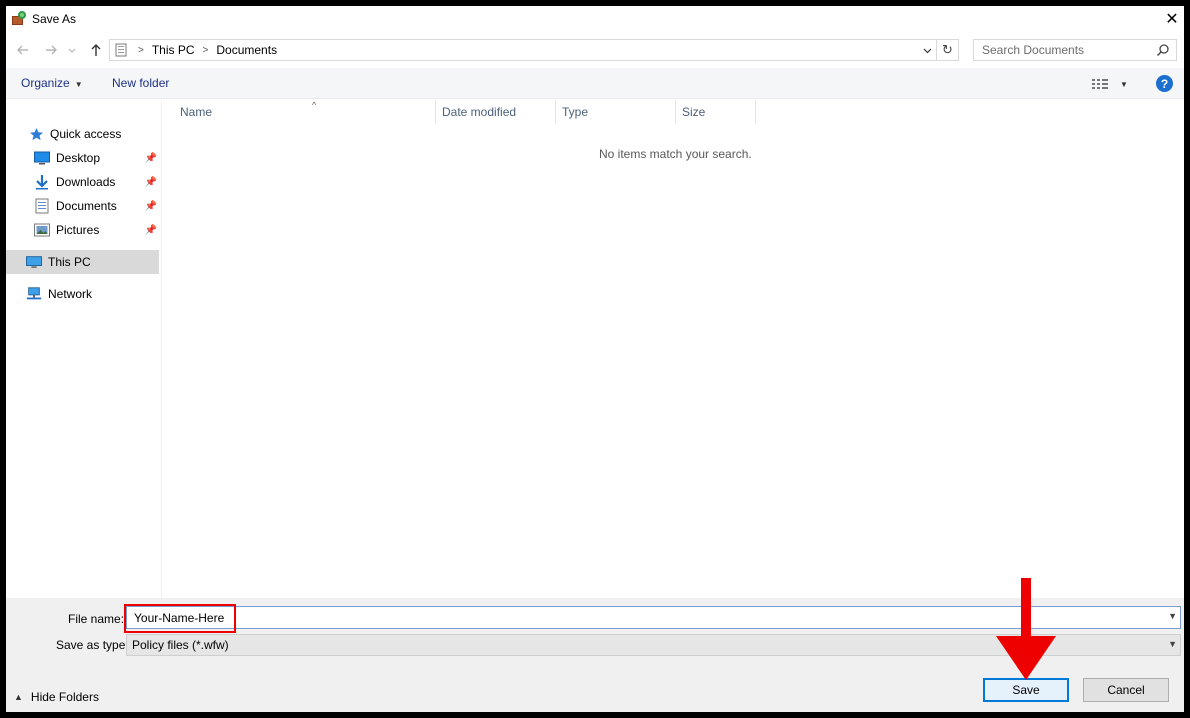 The width and height of the screenshot is (1190, 718). What do you see at coordinates (78, 158) in the screenshot?
I see `nav-item-label: Desktop` at bounding box center [78, 158].